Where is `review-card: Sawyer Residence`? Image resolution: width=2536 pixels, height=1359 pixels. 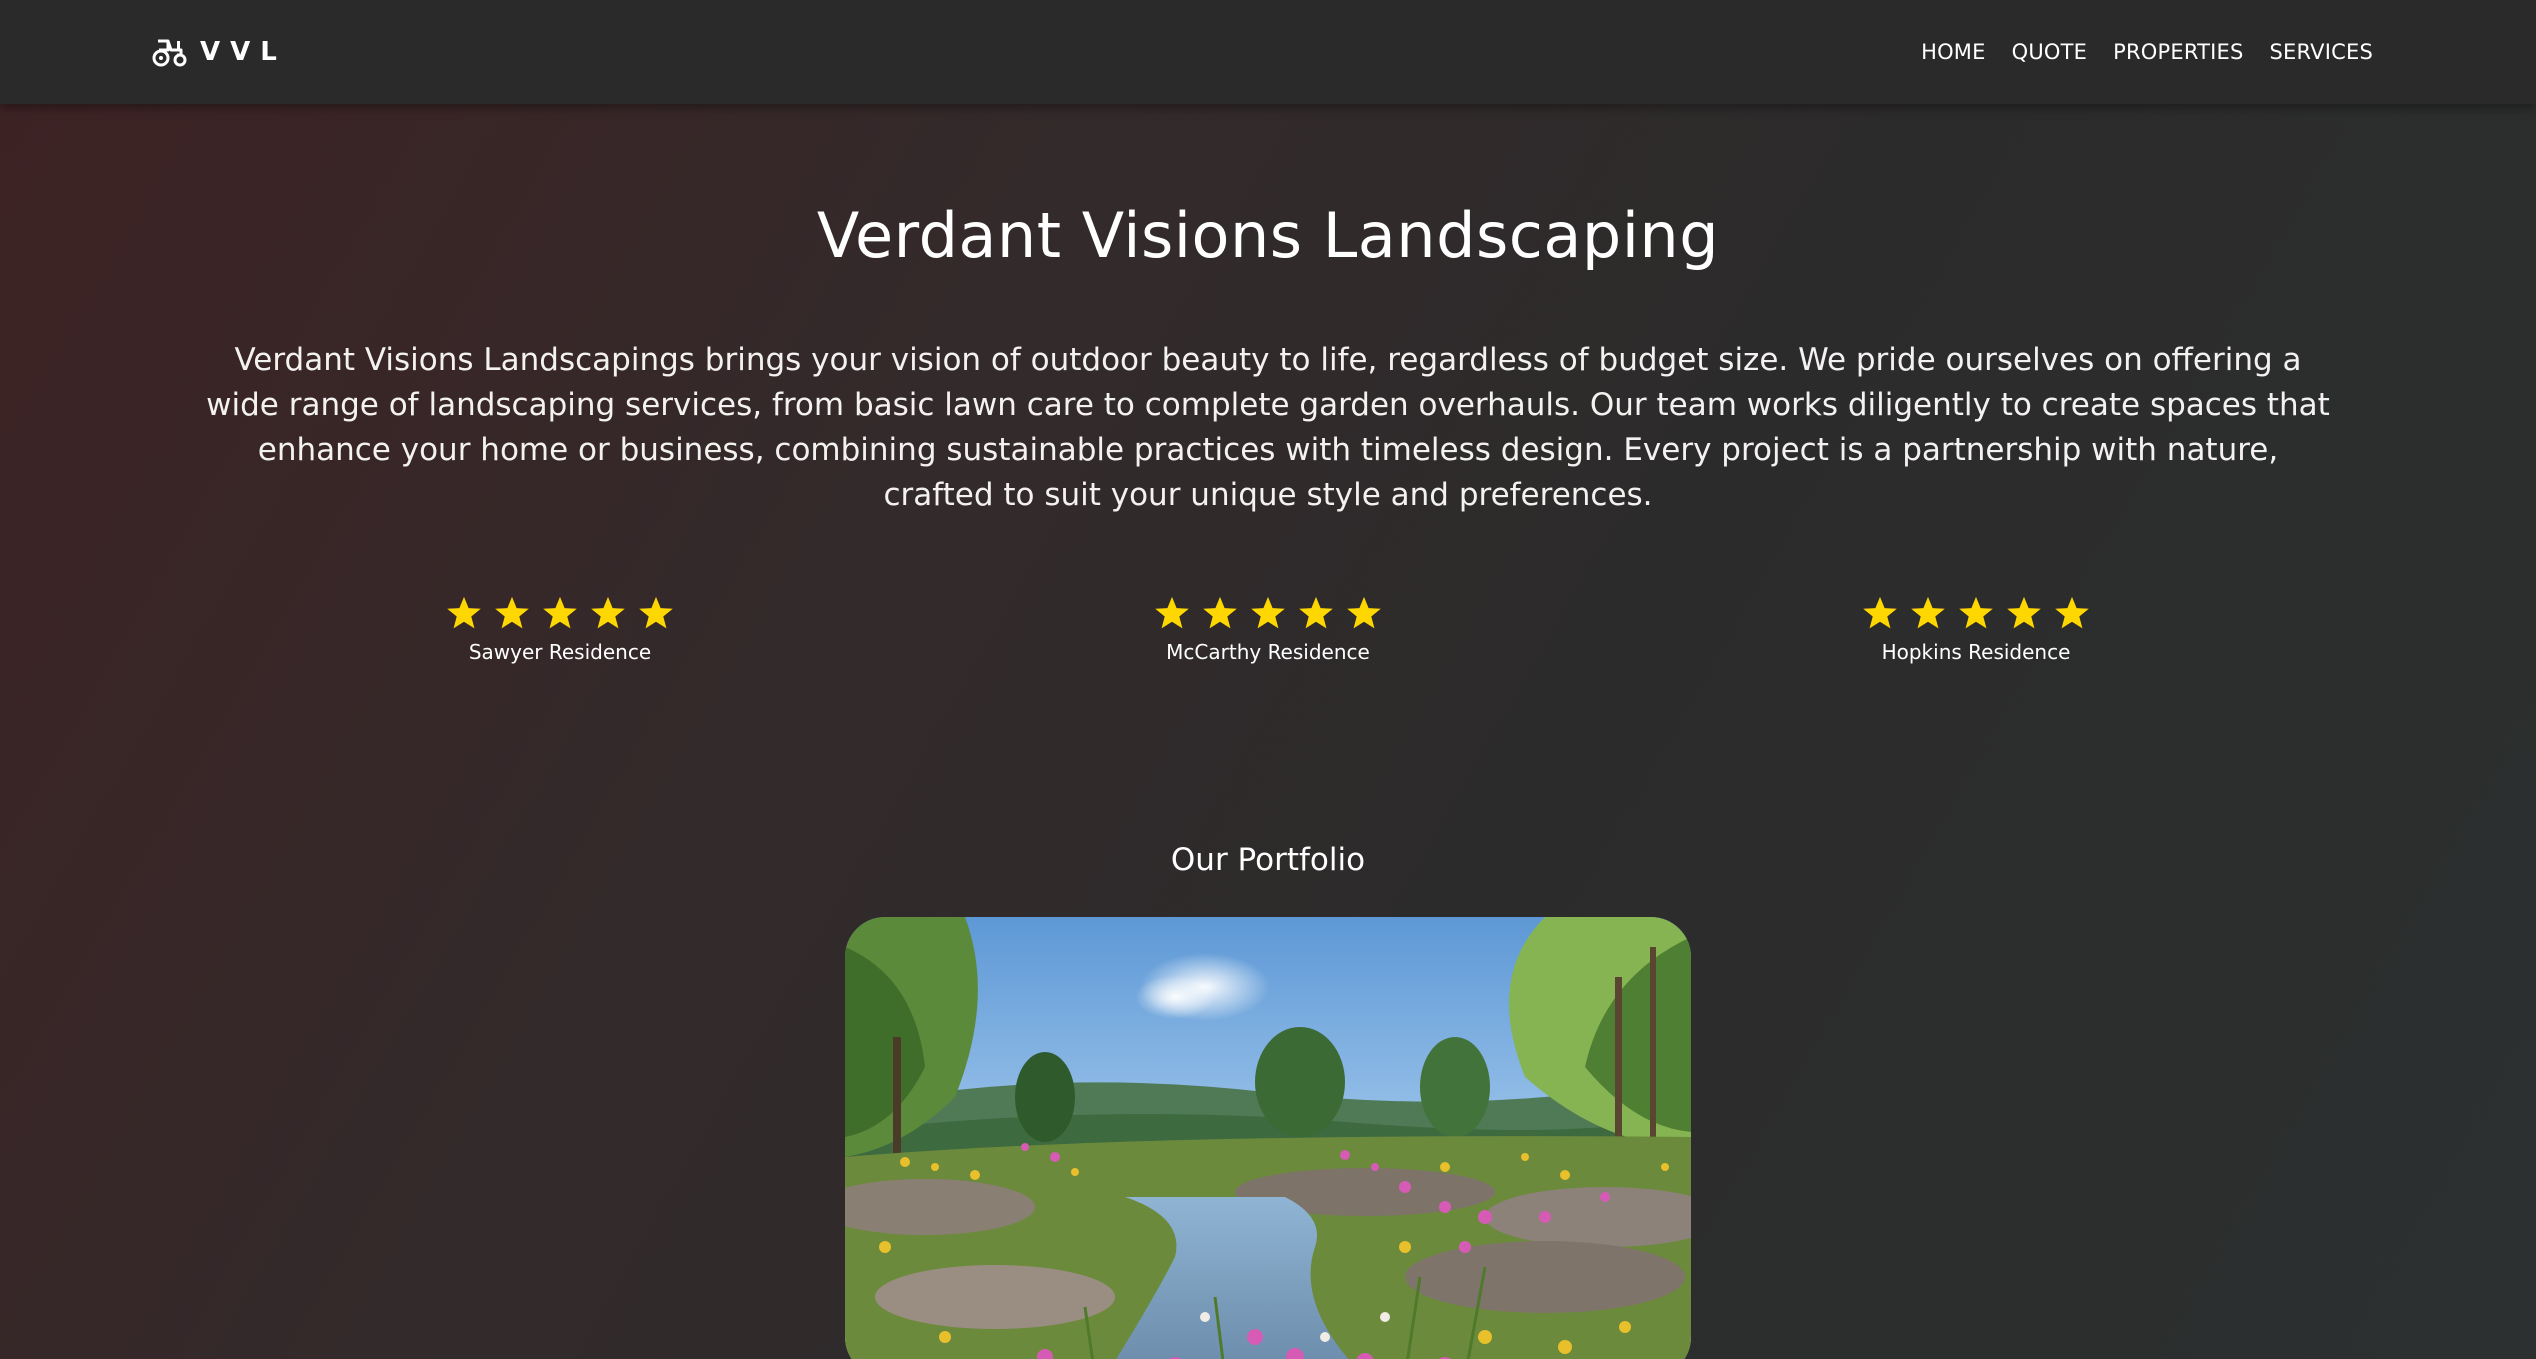
review-card: Sawyer Residence is located at coordinates (560, 629).